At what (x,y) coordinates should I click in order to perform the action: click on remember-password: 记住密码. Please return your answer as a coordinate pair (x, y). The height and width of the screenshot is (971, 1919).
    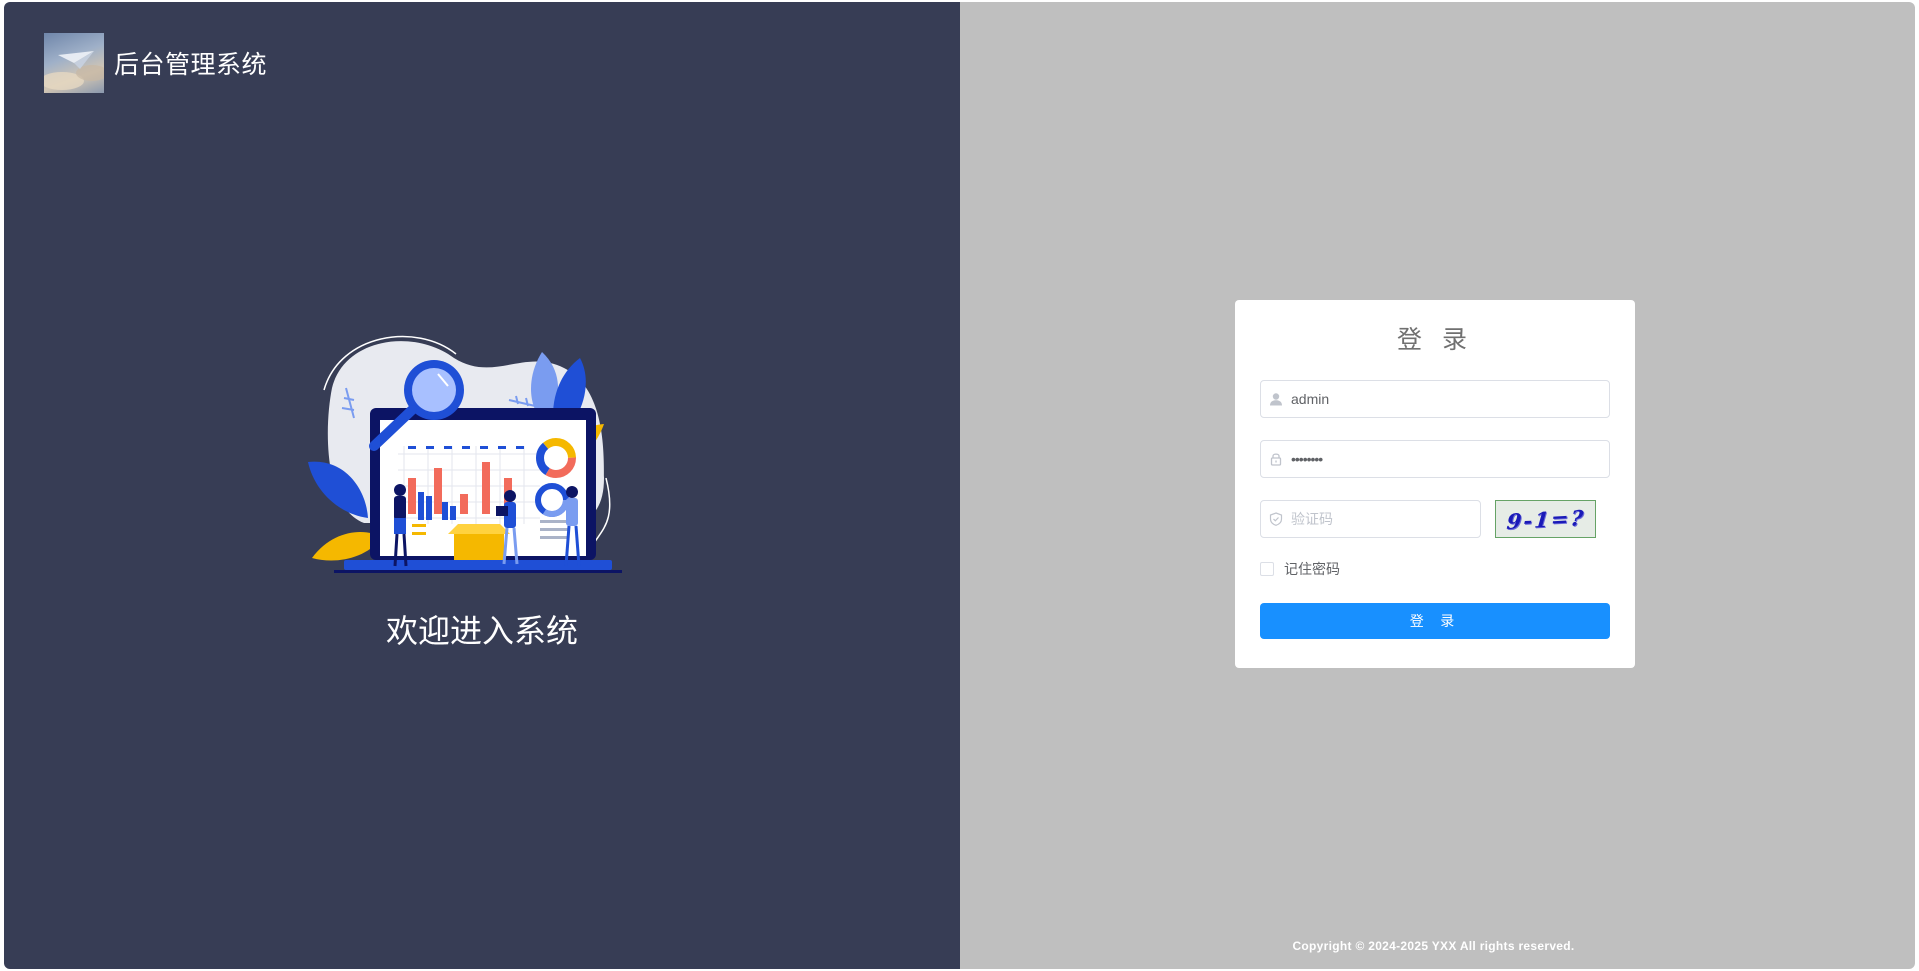
    Looking at the image, I should click on (1435, 569).